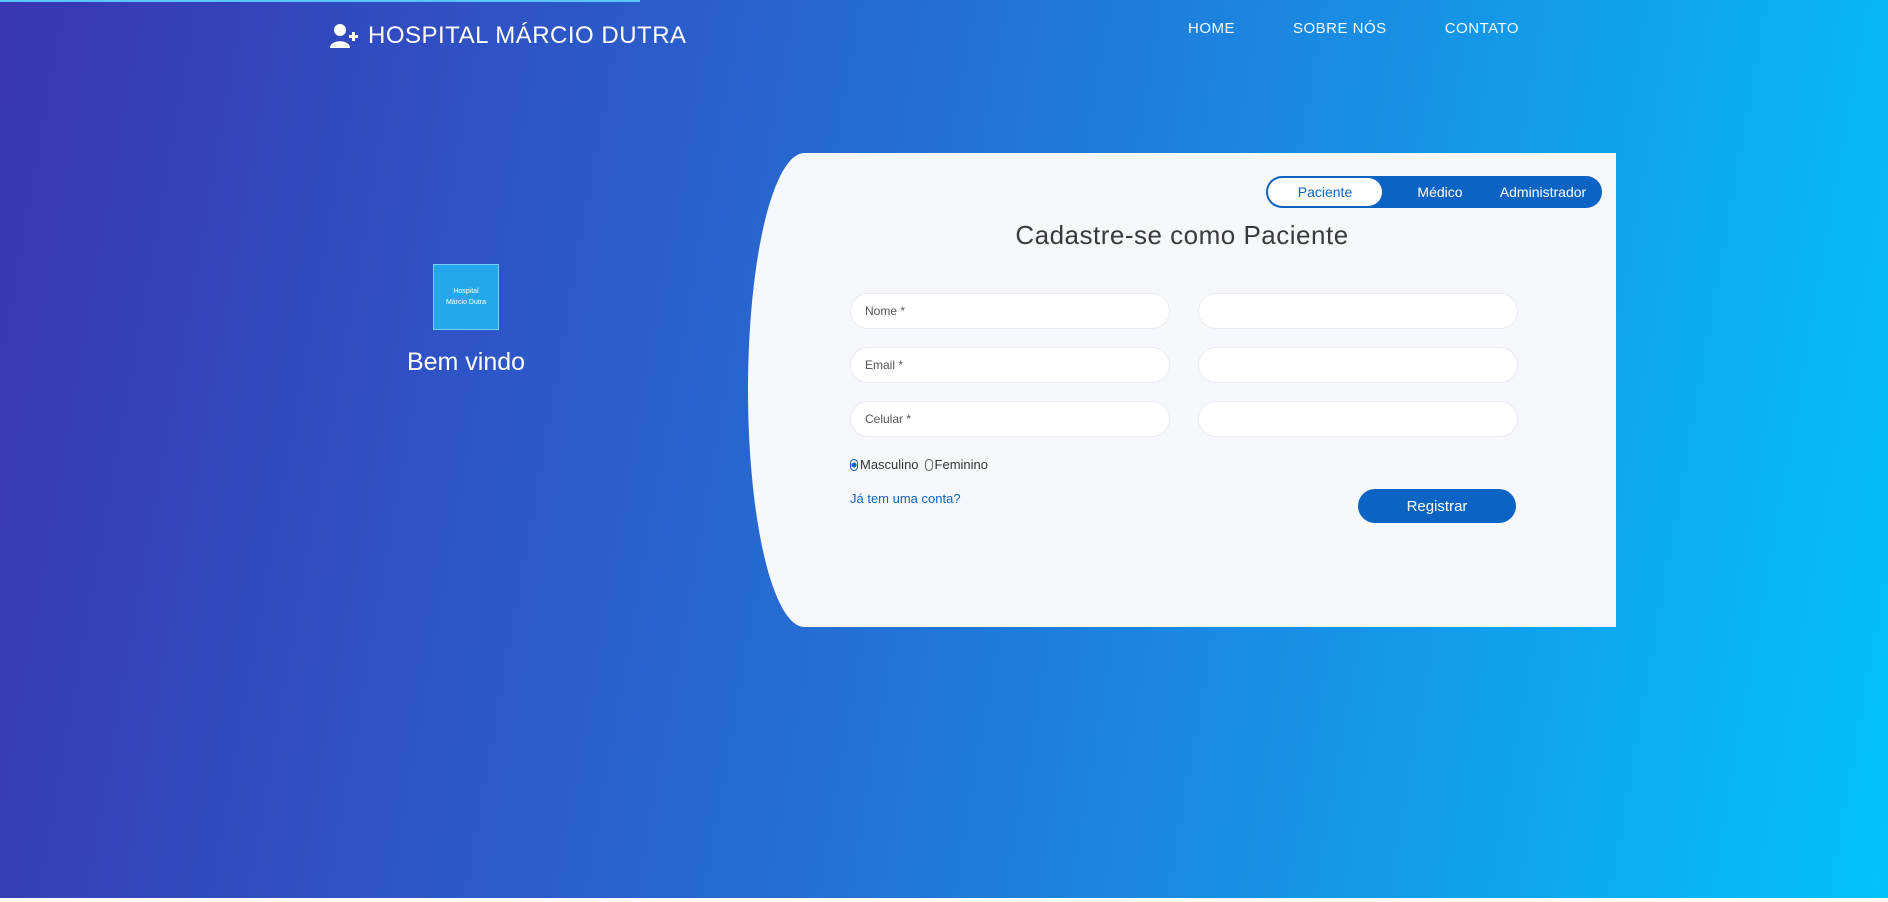 The height and width of the screenshot is (902, 1888). I want to click on tab-administrador: Administrador, so click(1543, 192).